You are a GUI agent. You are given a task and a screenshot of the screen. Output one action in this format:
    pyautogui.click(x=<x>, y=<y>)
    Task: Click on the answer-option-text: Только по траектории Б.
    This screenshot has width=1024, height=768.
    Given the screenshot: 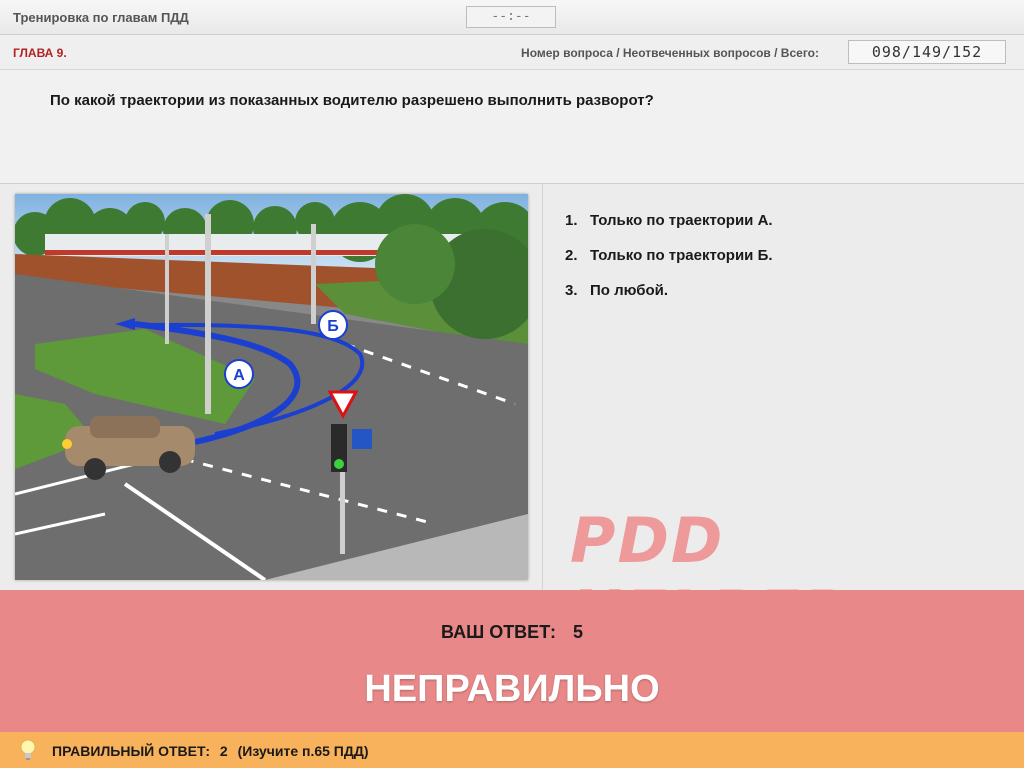 What is the action you would take?
    pyautogui.click(x=681, y=255)
    